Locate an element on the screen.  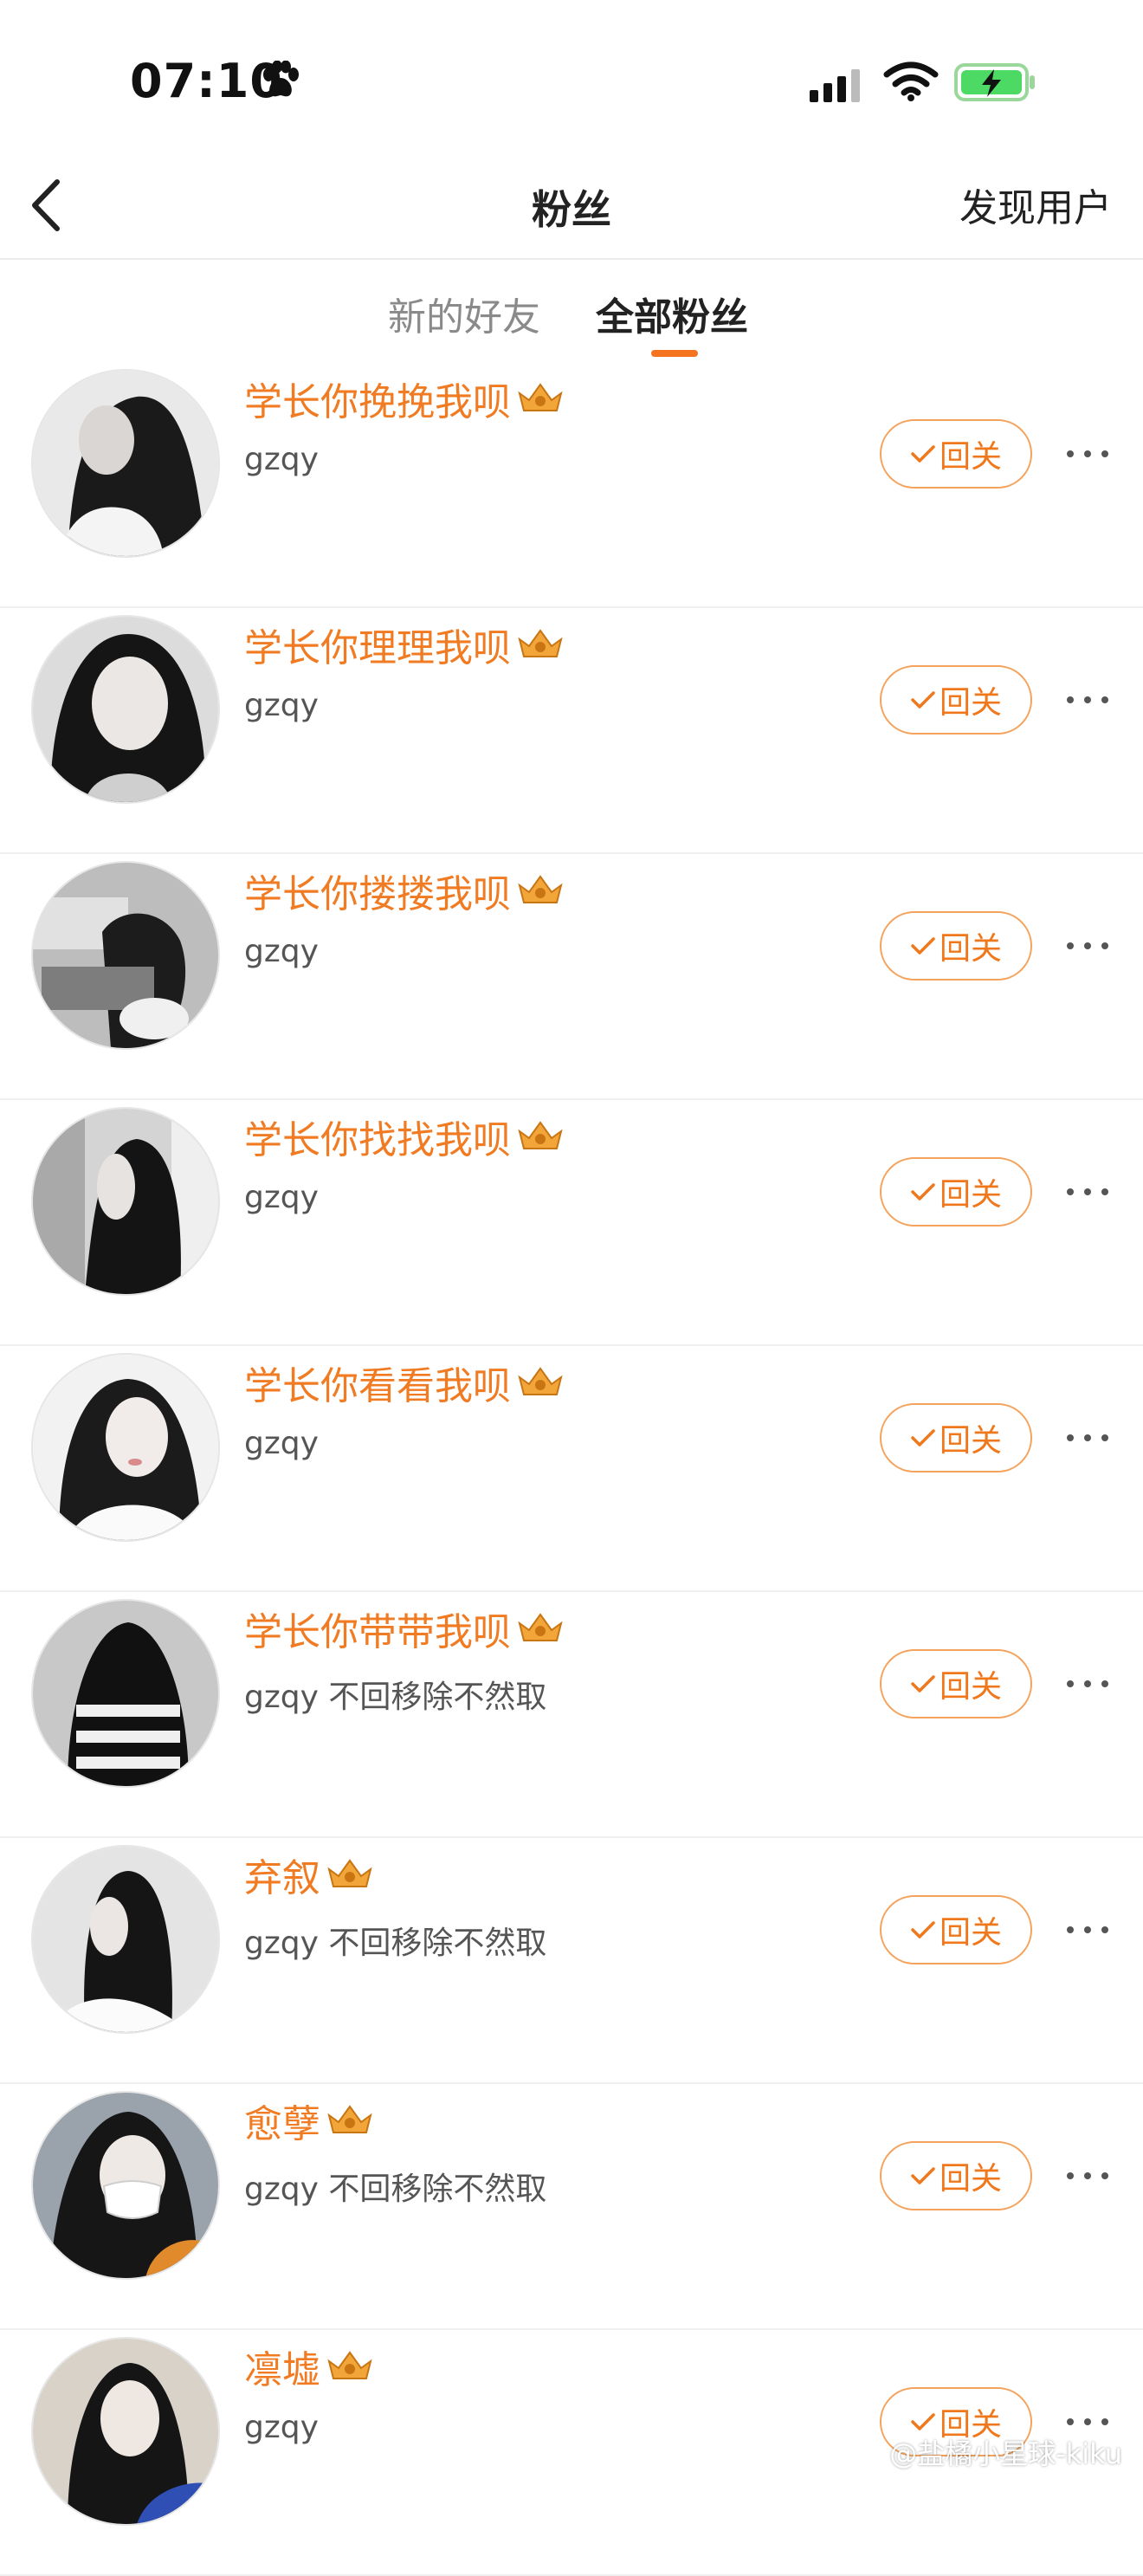
fan-nickname: 学长你理理我呗 is located at coordinates (378, 644).